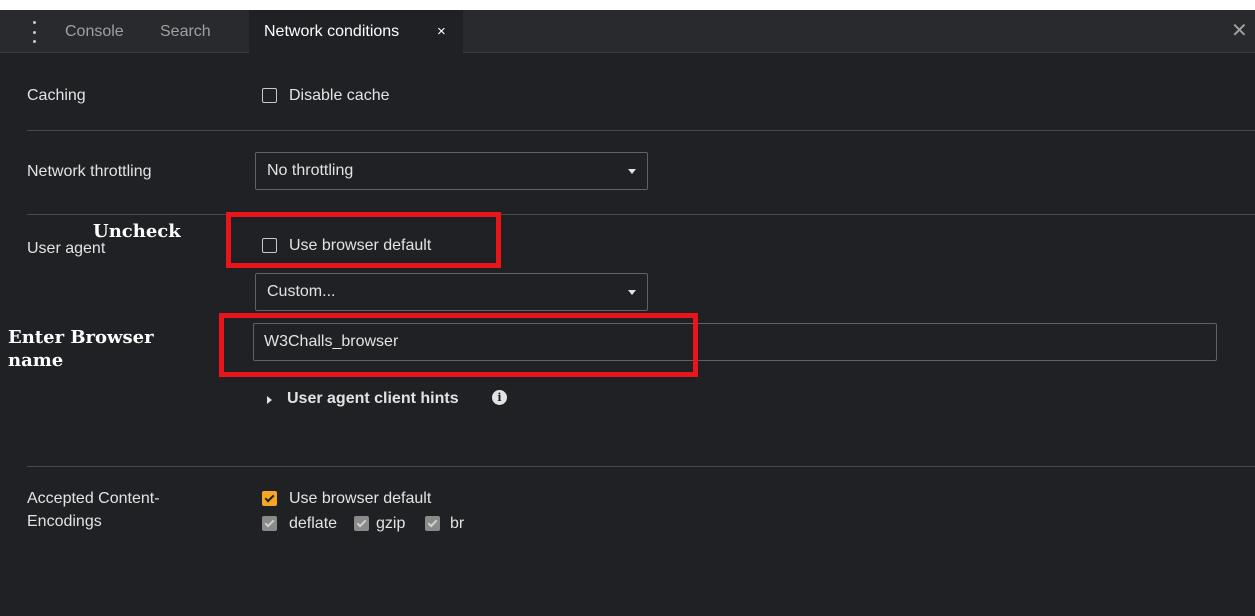  What do you see at coordinates (34, 32) in the screenshot?
I see `more-options-icon` at bounding box center [34, 32].